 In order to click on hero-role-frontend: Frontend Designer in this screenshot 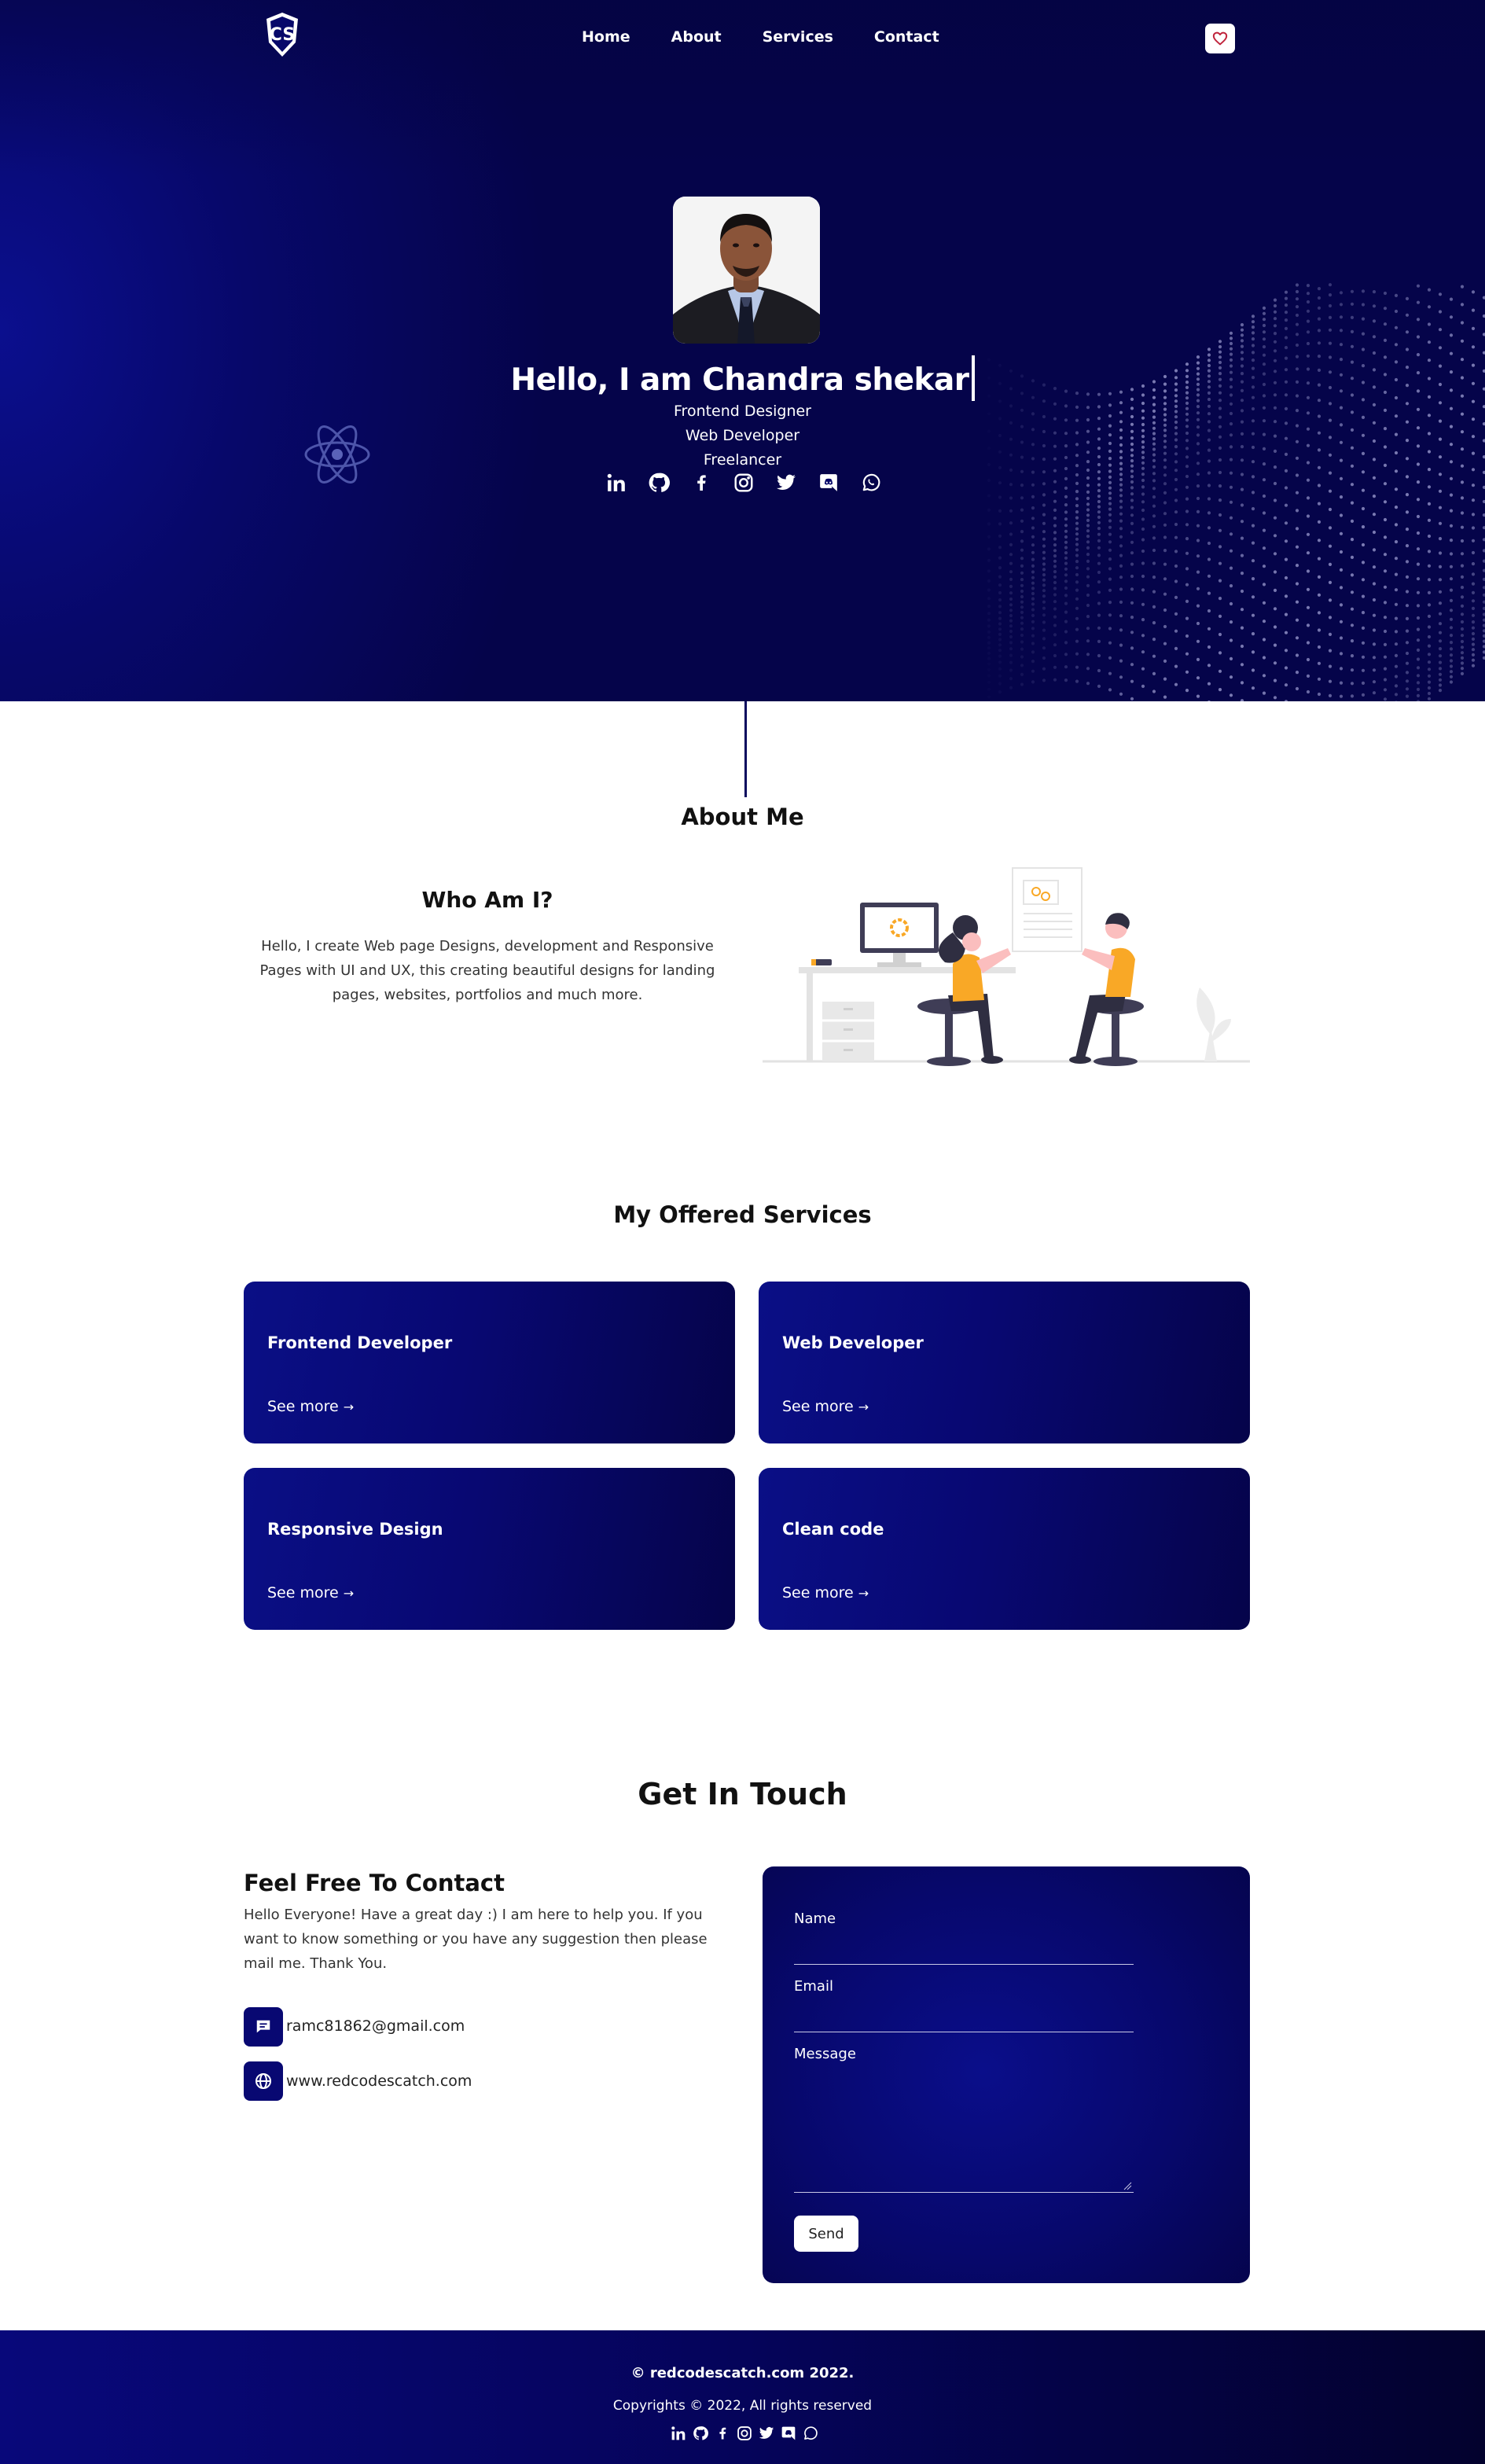, I will do `click(742, 411)`.